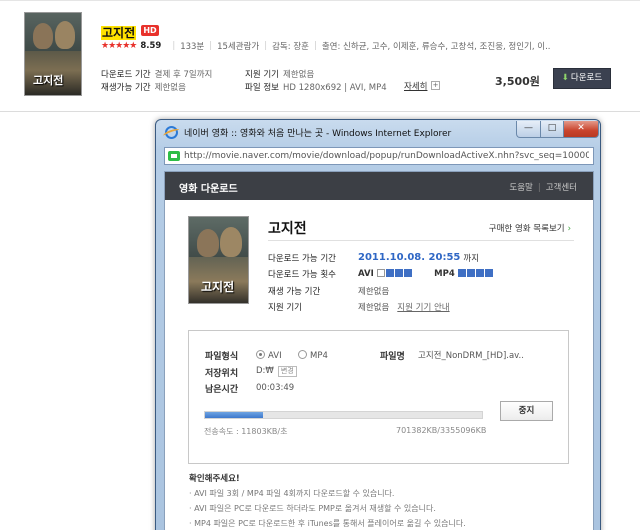  I want to click on notice-line: · AVI 파일 3회 / MP4 파일 4회까지 다운로드할 수 있습니다., so click(292, 493).